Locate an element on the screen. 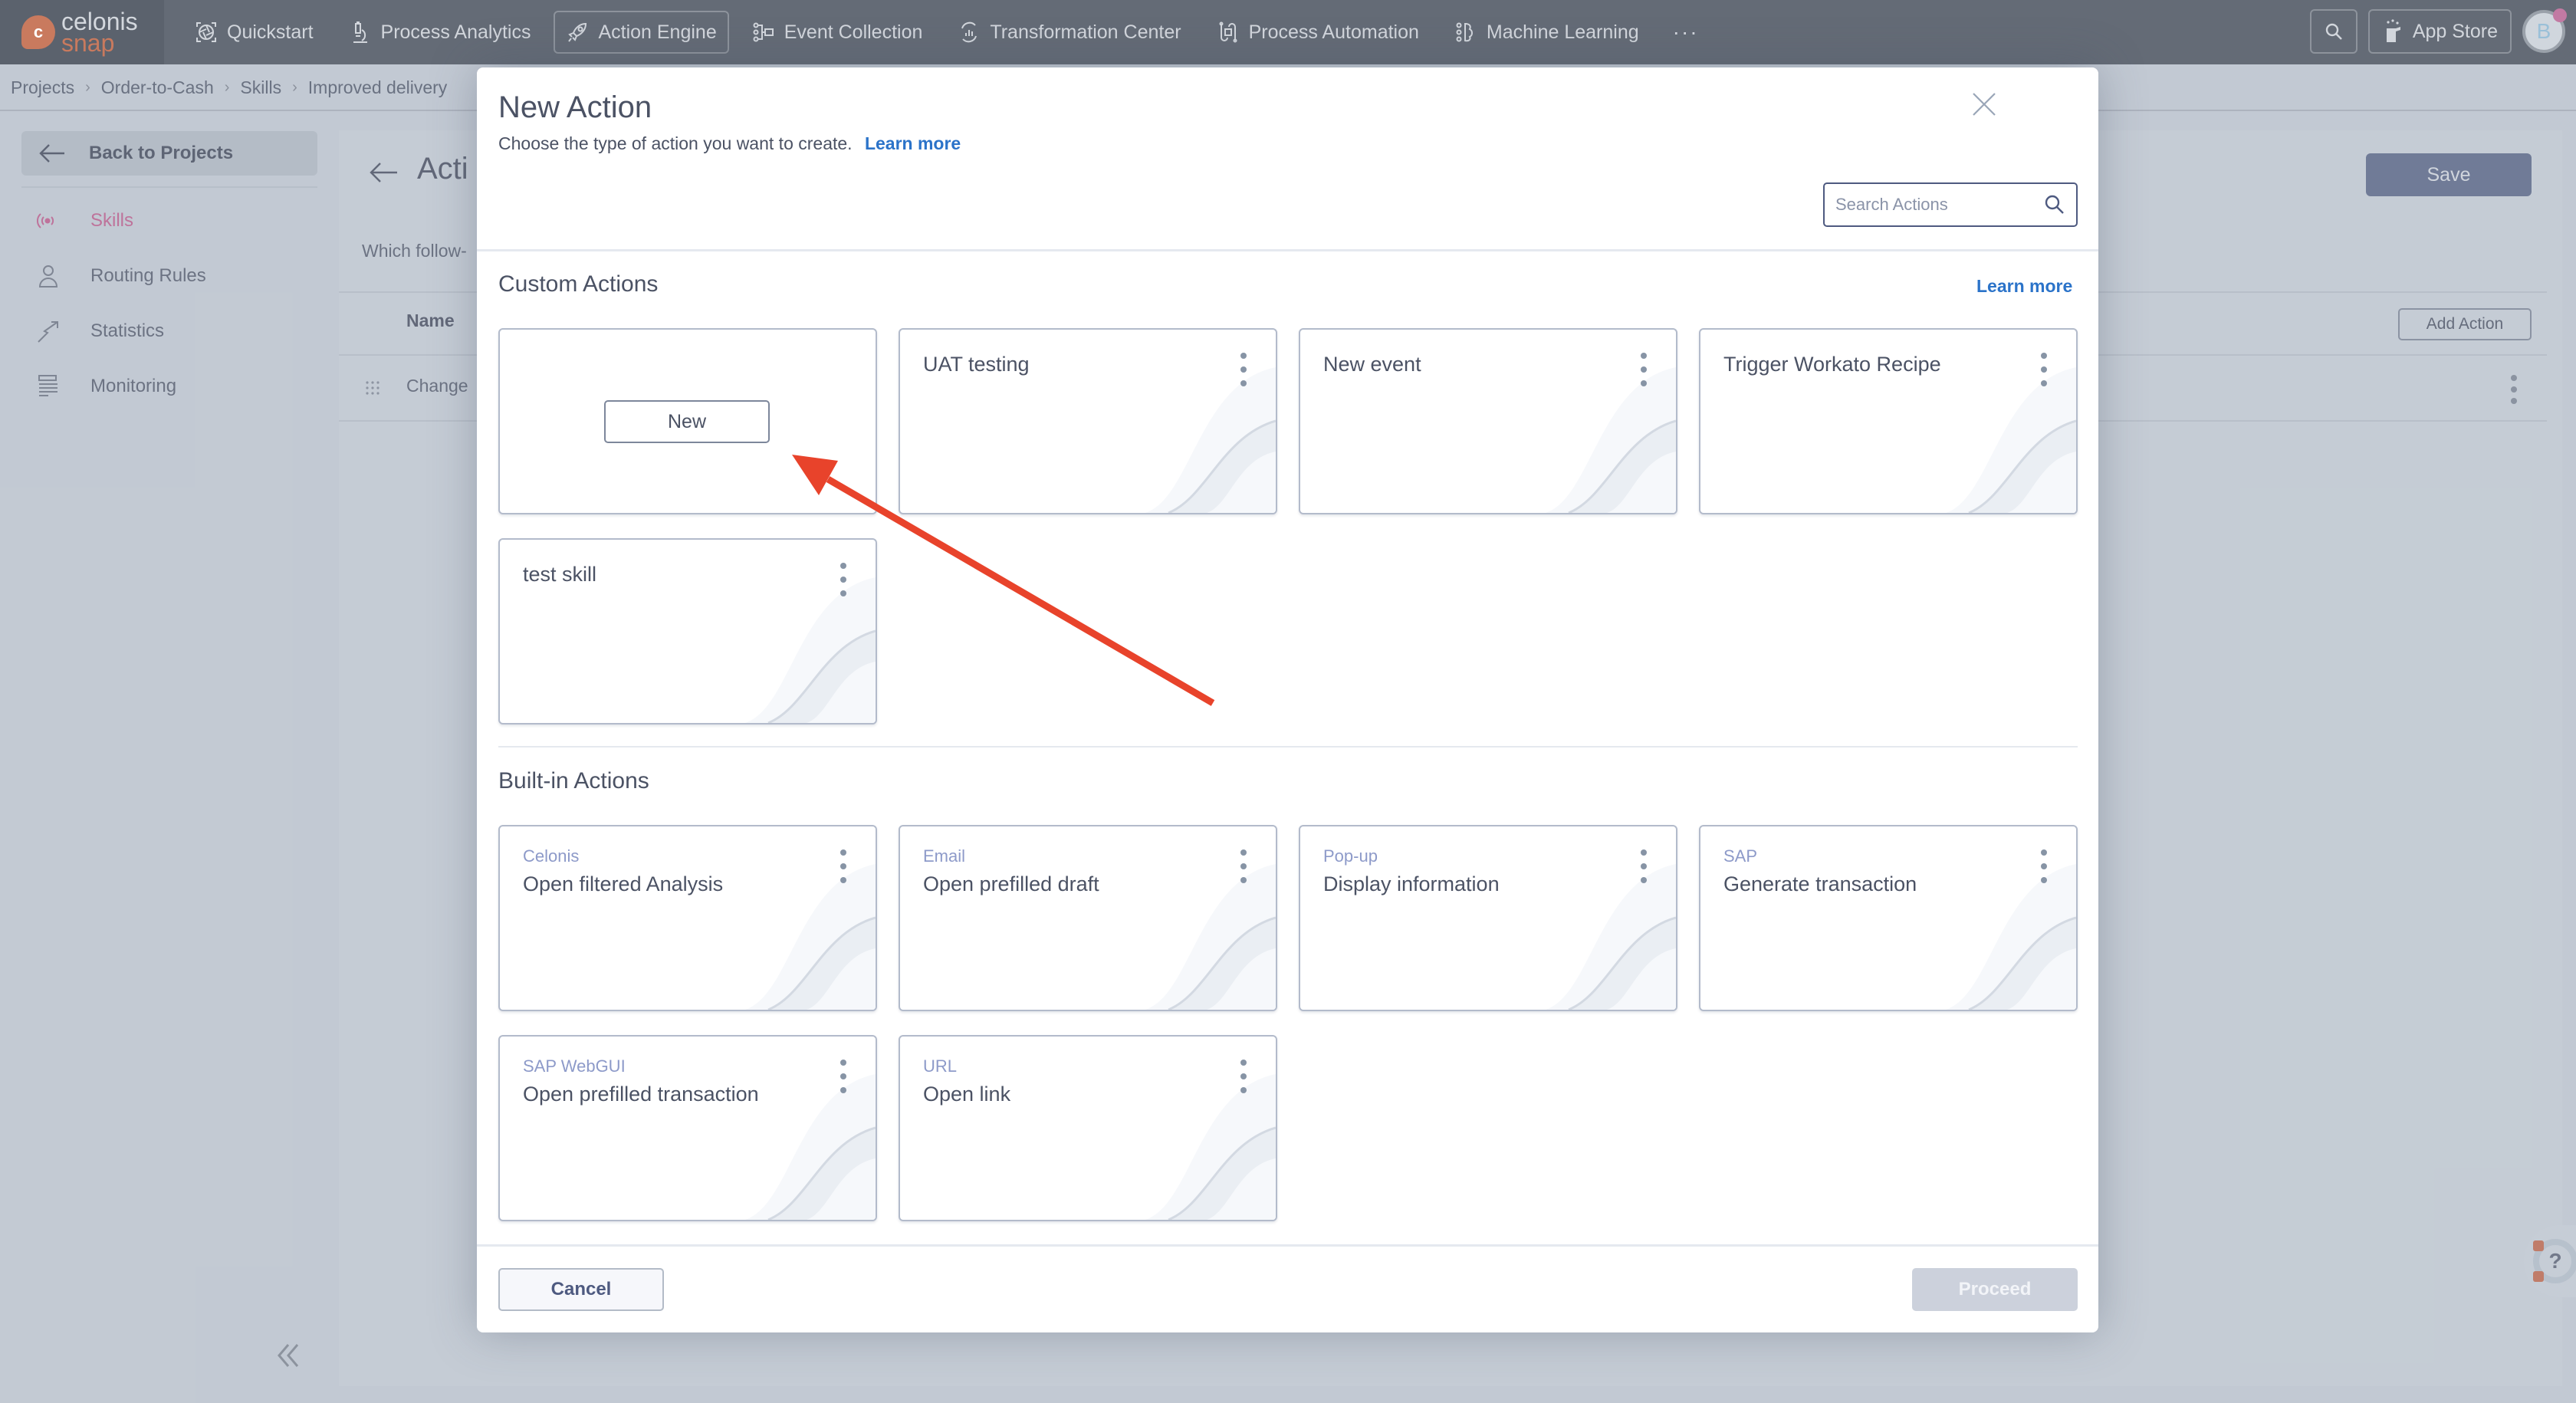  proceed-button: Proceed is located at coordinates (1995, 1290).